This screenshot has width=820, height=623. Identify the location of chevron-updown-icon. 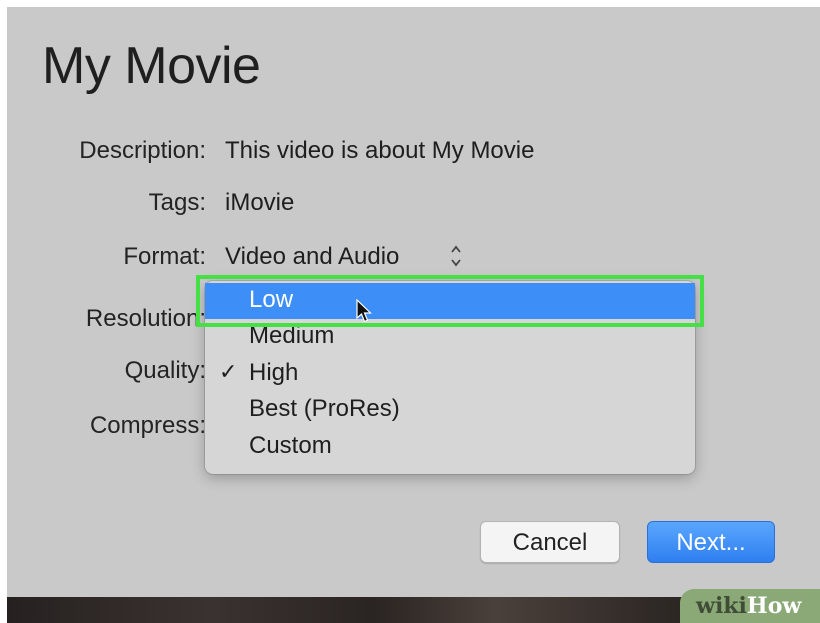
(456, 256).